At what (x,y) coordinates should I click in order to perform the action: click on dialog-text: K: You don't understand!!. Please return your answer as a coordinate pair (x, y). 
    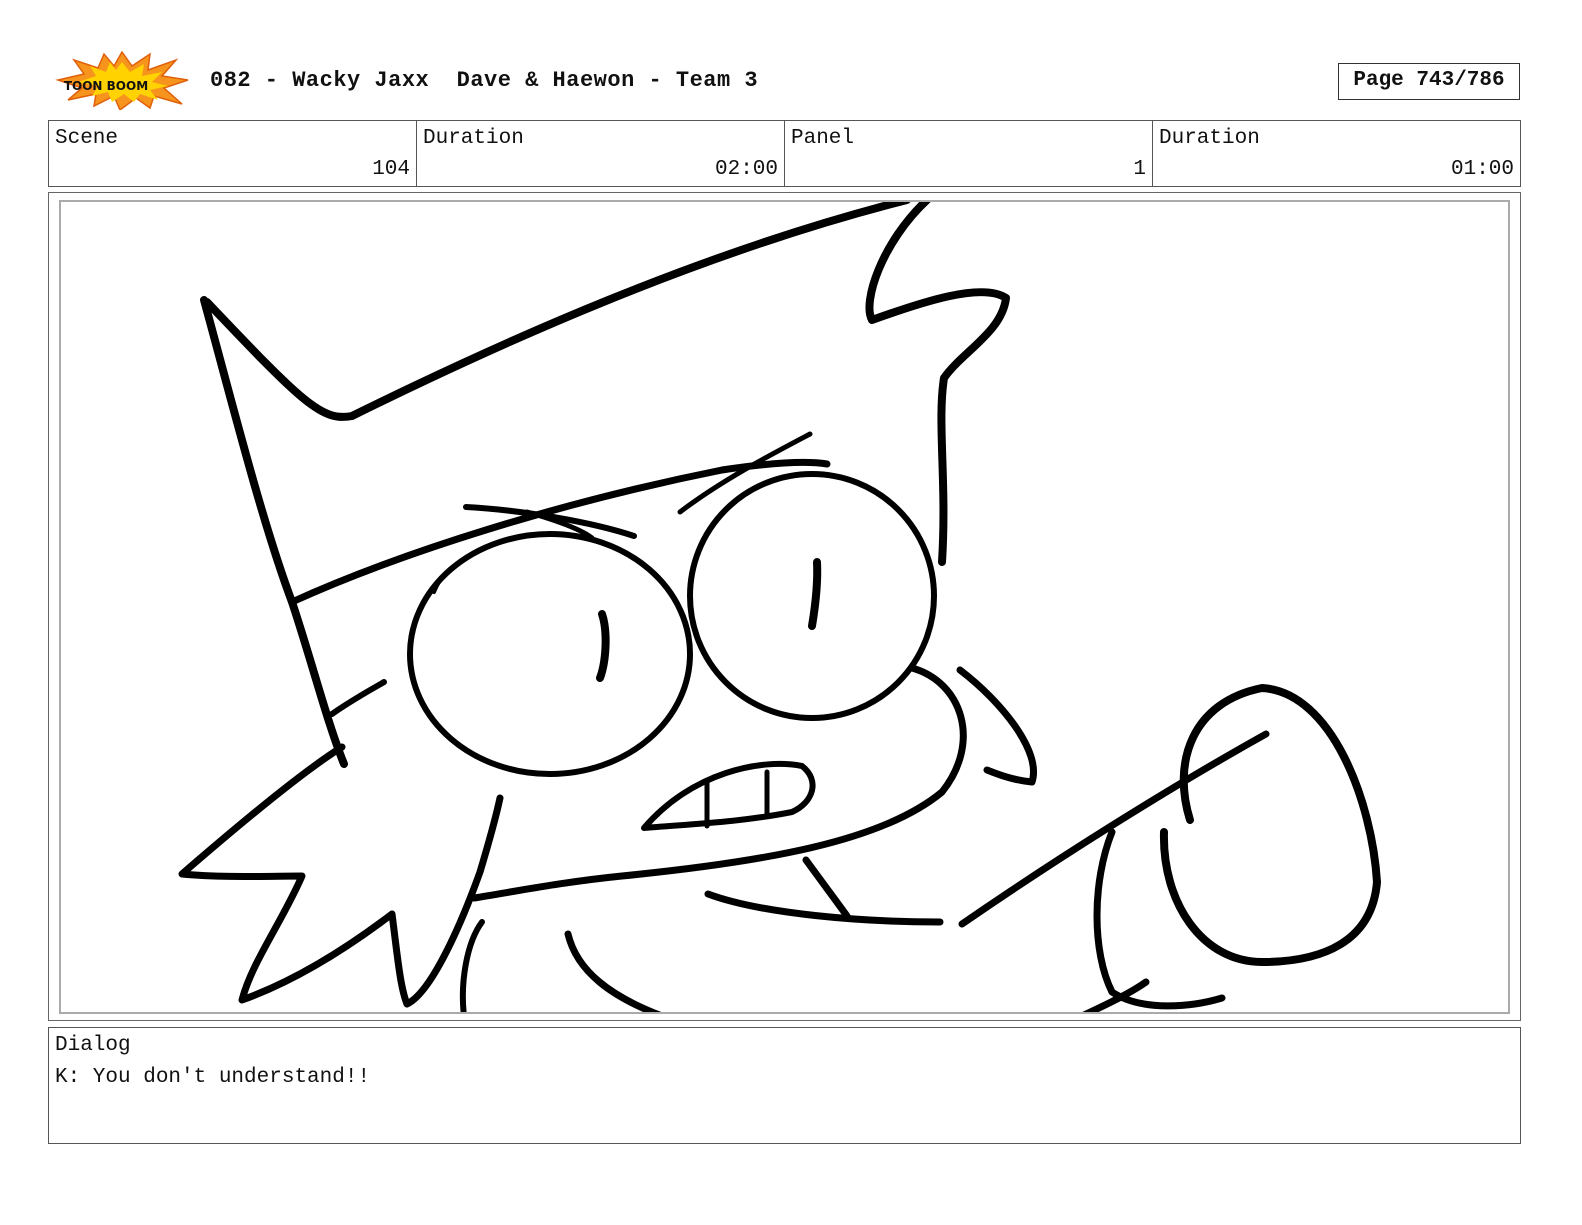
    Looking at the image, I should click on (213, 1077).